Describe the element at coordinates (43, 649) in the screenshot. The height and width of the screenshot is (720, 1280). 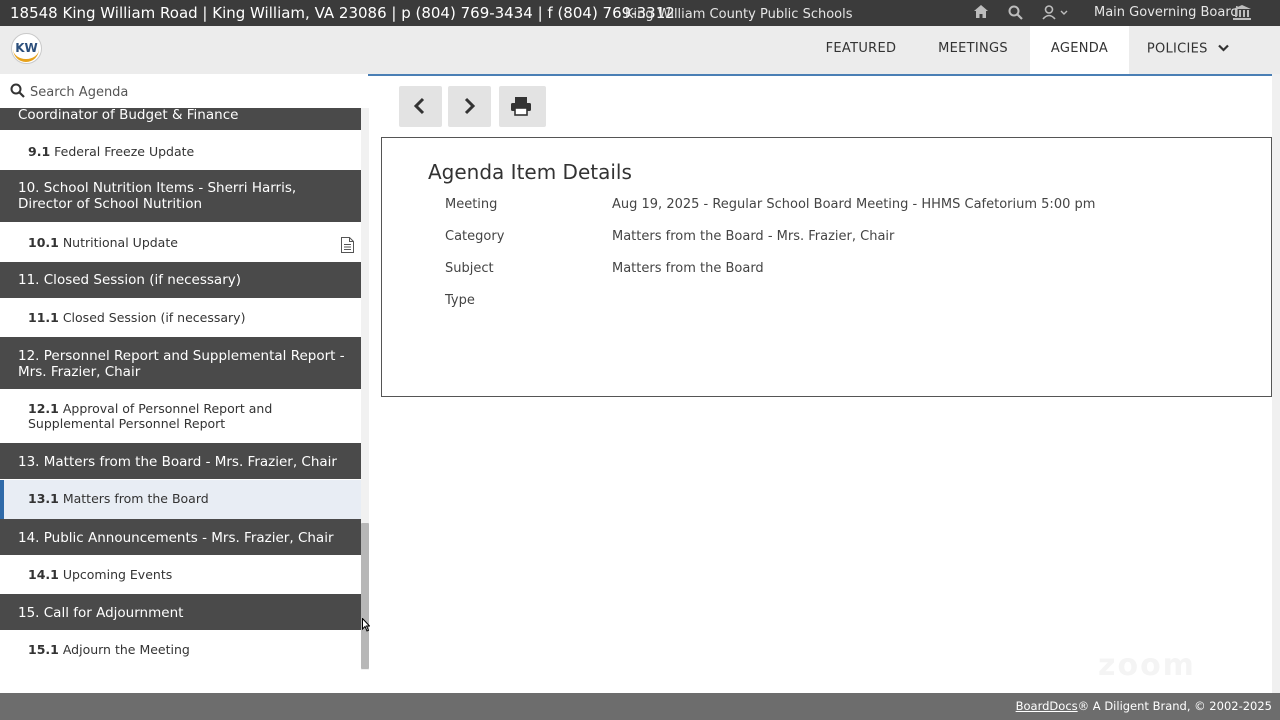
I see `item-number: 15.1` at that location.